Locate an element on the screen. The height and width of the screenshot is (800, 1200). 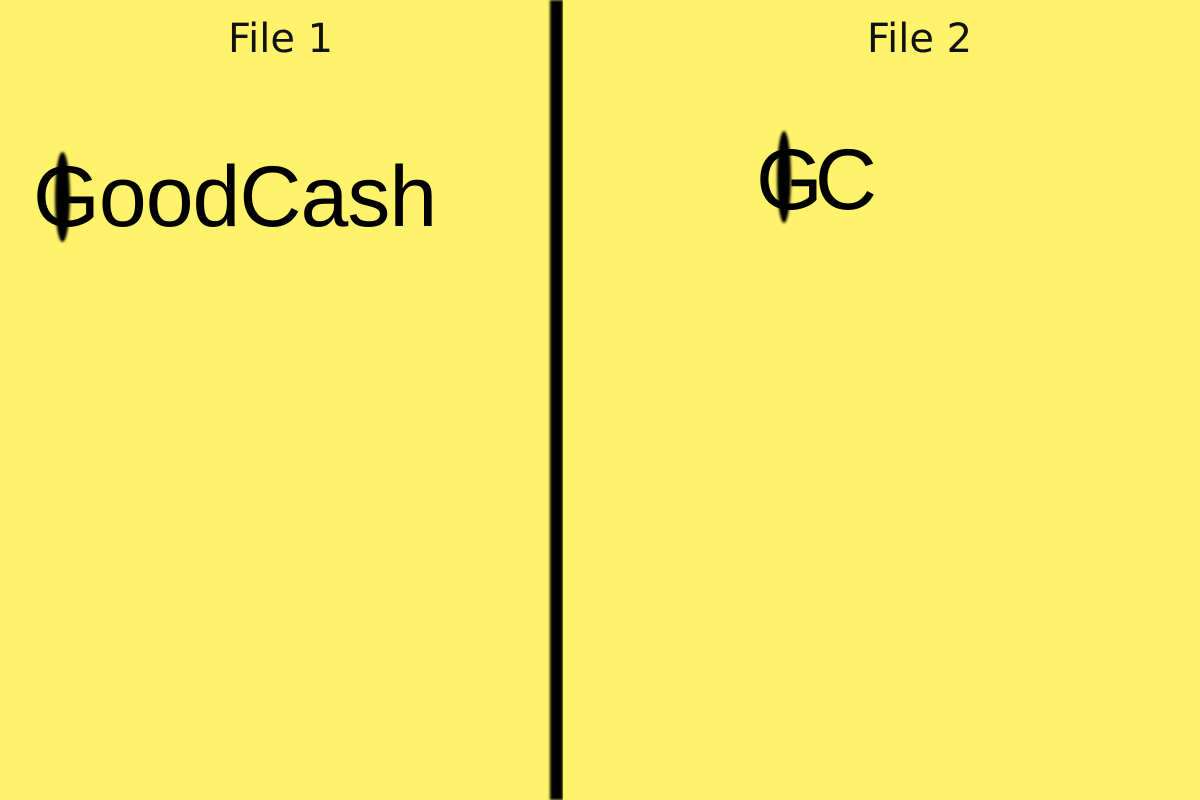
panel-divider is located at coordinates (556, 400).